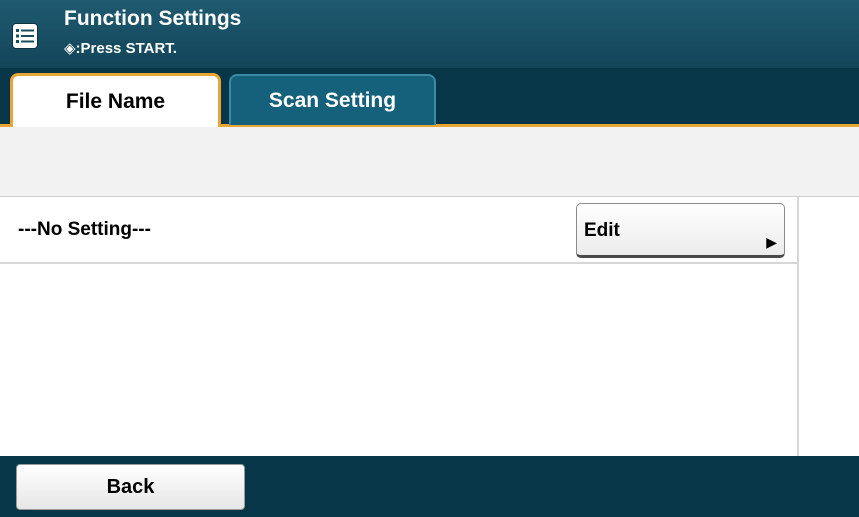  Describe the element at coordinates (120, 48) in the screenshot. I see `start-hint: ◈:Press START.` at that location.